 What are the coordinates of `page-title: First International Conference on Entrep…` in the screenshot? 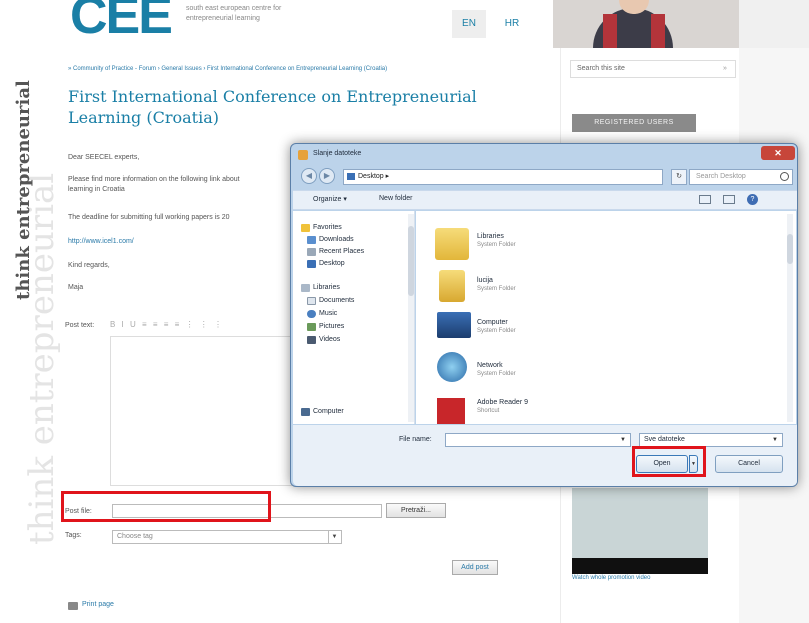 It's located at (272, 107).